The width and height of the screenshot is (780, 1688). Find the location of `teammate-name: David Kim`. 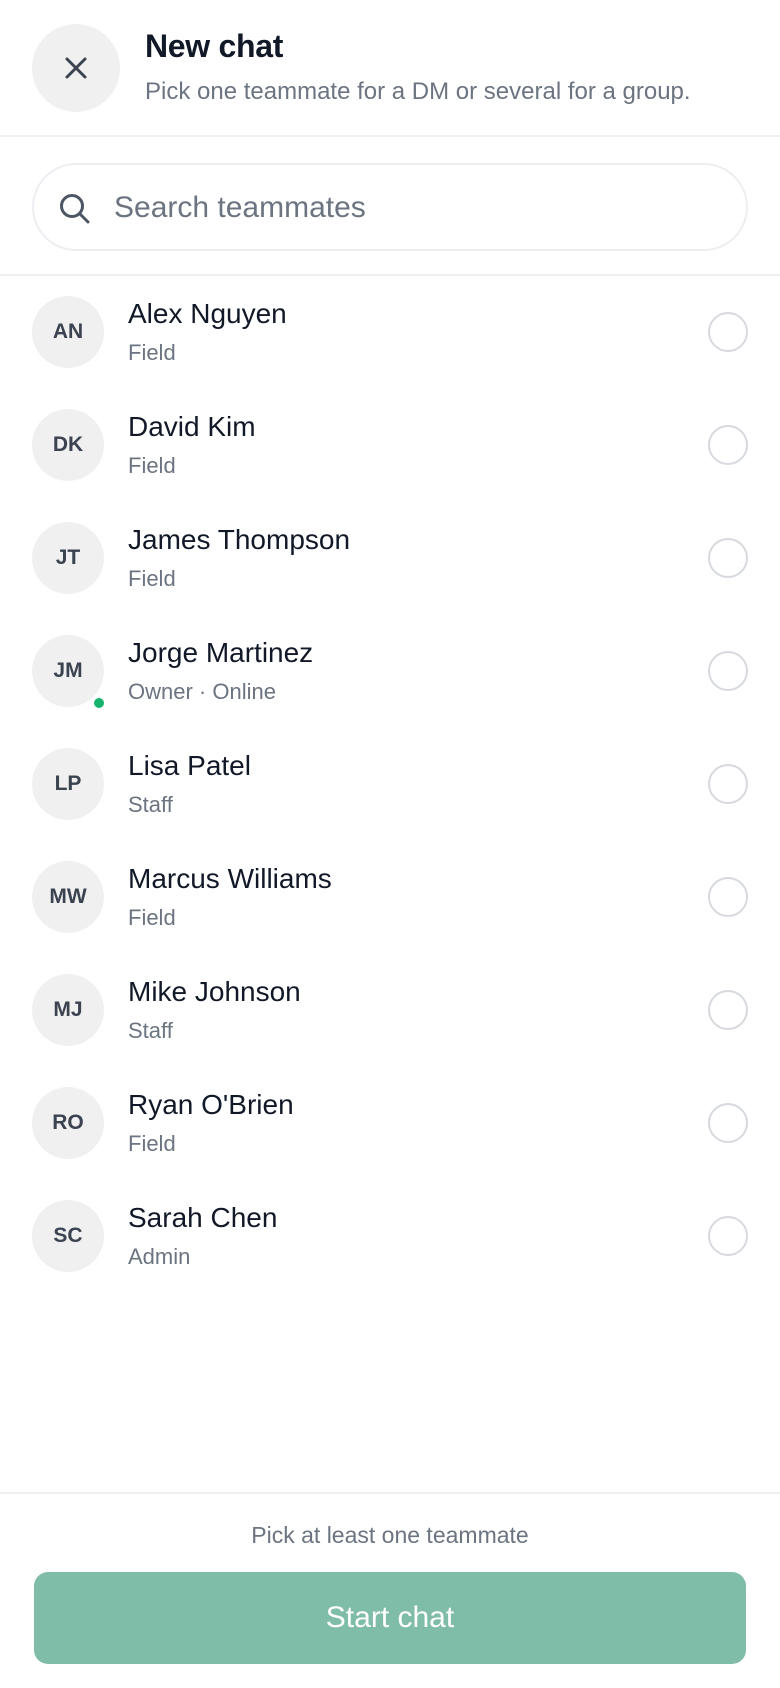

teammate-name: David Kim is located at coordinates (192, 426).